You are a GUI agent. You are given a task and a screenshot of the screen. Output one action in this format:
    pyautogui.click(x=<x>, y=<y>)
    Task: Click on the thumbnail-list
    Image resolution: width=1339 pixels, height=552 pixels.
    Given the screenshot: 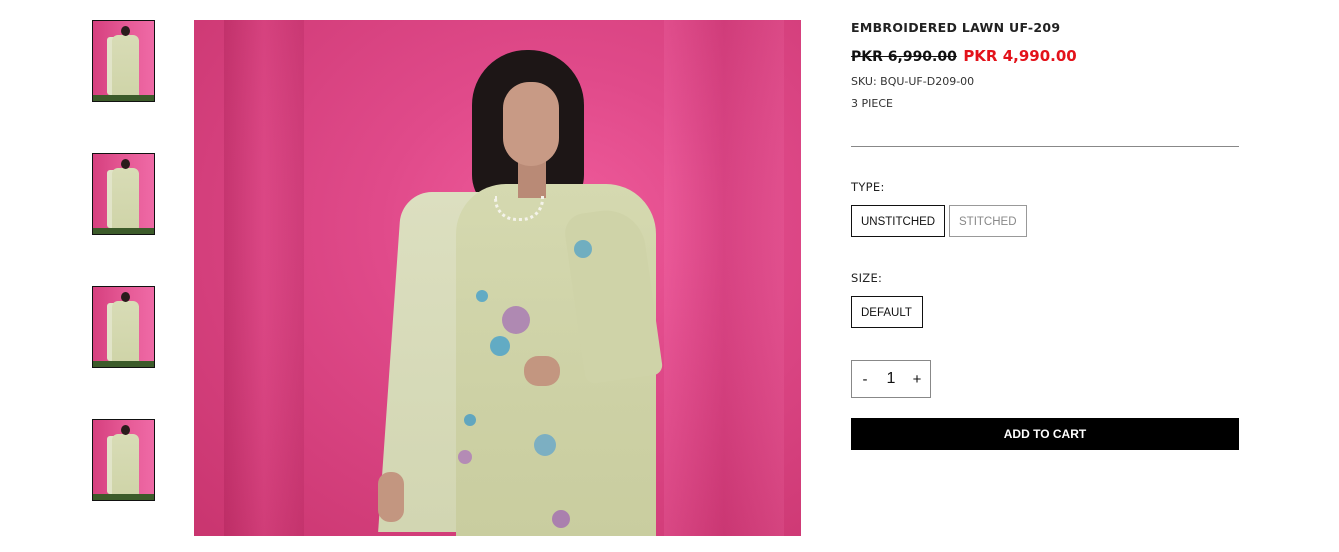 What is the action you would take?
    pyautogui.click(x=123, y=286)
    